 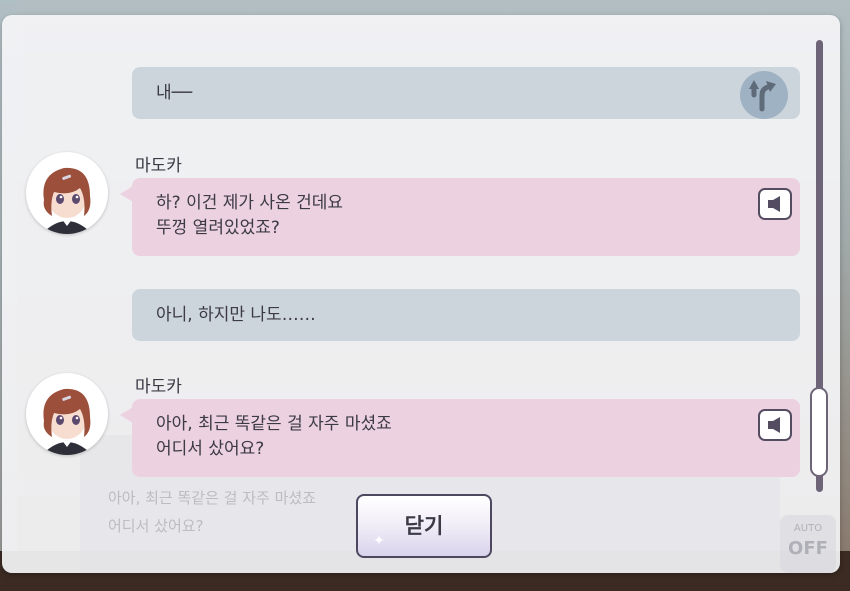 What do you see at coordinates (379, 541) in the screenshot?
I see `sparkle-icon: ✦` at bounding box center [379, 541].